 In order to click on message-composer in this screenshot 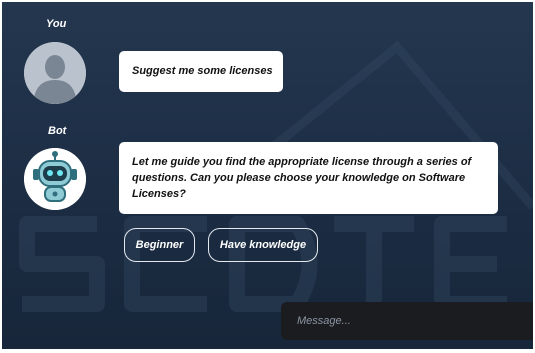, I will do `click(407, 321)`.